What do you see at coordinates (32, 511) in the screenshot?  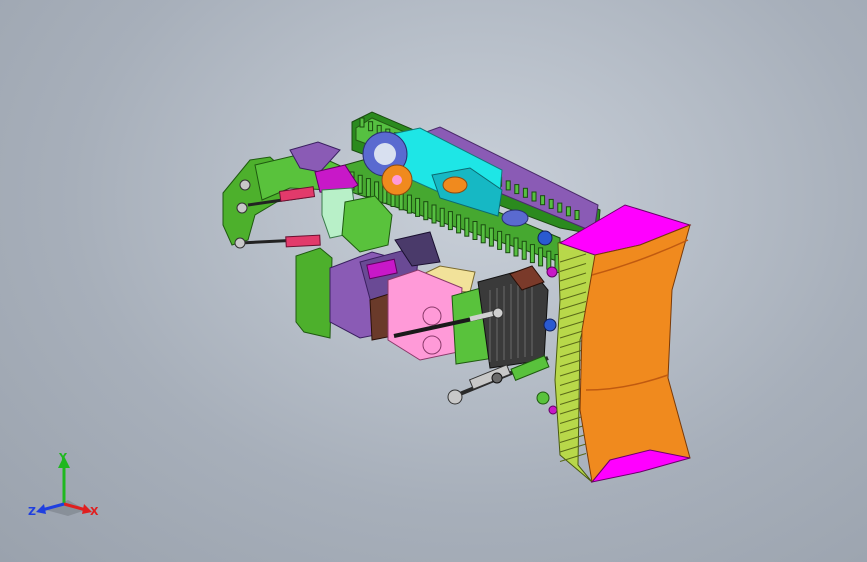 I see `z-axis-label: Z` at bounding box center [32, 511].